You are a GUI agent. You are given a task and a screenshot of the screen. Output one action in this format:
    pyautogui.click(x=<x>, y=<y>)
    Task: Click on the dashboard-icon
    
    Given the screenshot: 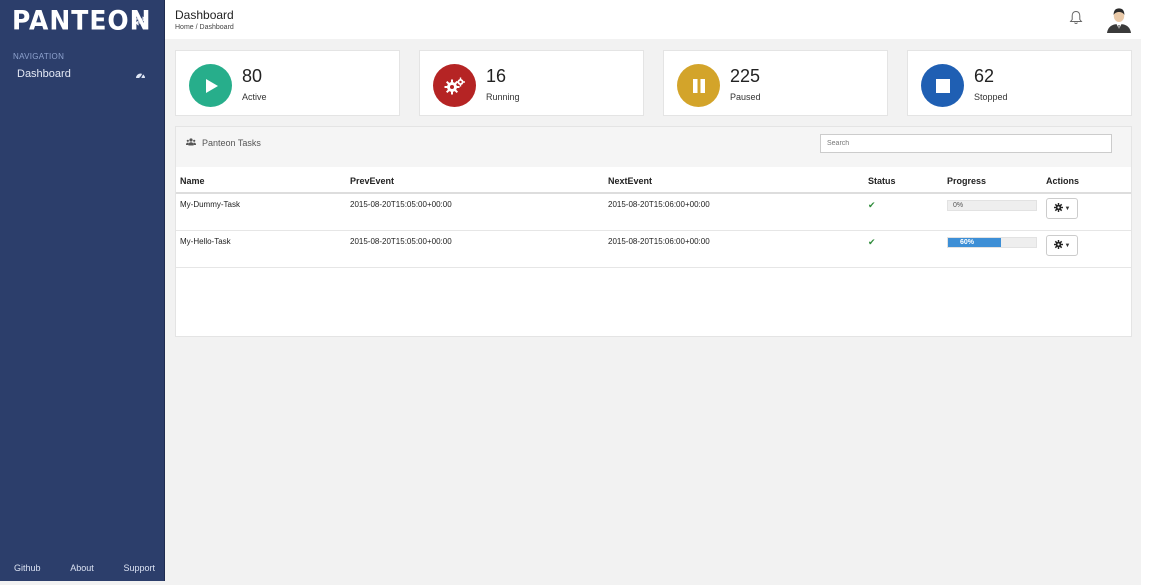 What is the action you would take?
    pyautogui.click(x=140, y=74)
    